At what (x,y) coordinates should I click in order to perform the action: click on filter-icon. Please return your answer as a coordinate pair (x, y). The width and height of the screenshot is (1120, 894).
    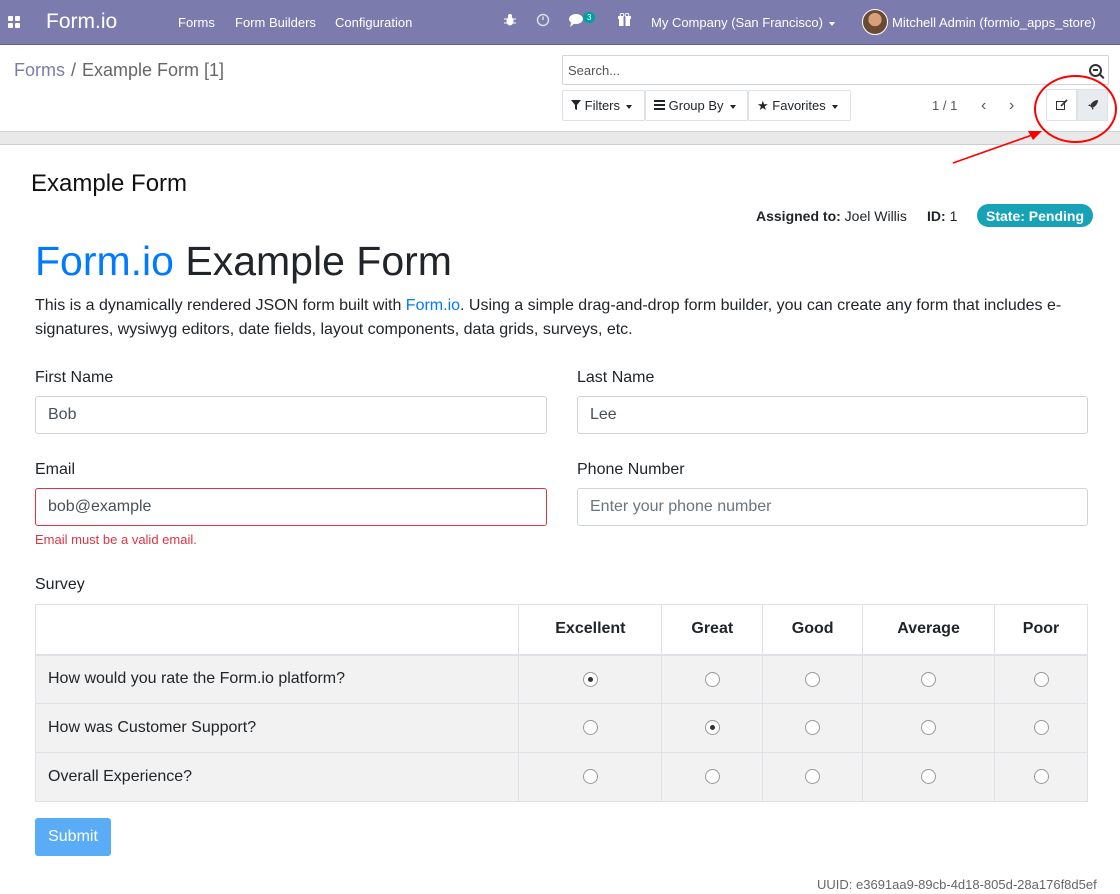
    Looking at the image, I should click on (576, 105).